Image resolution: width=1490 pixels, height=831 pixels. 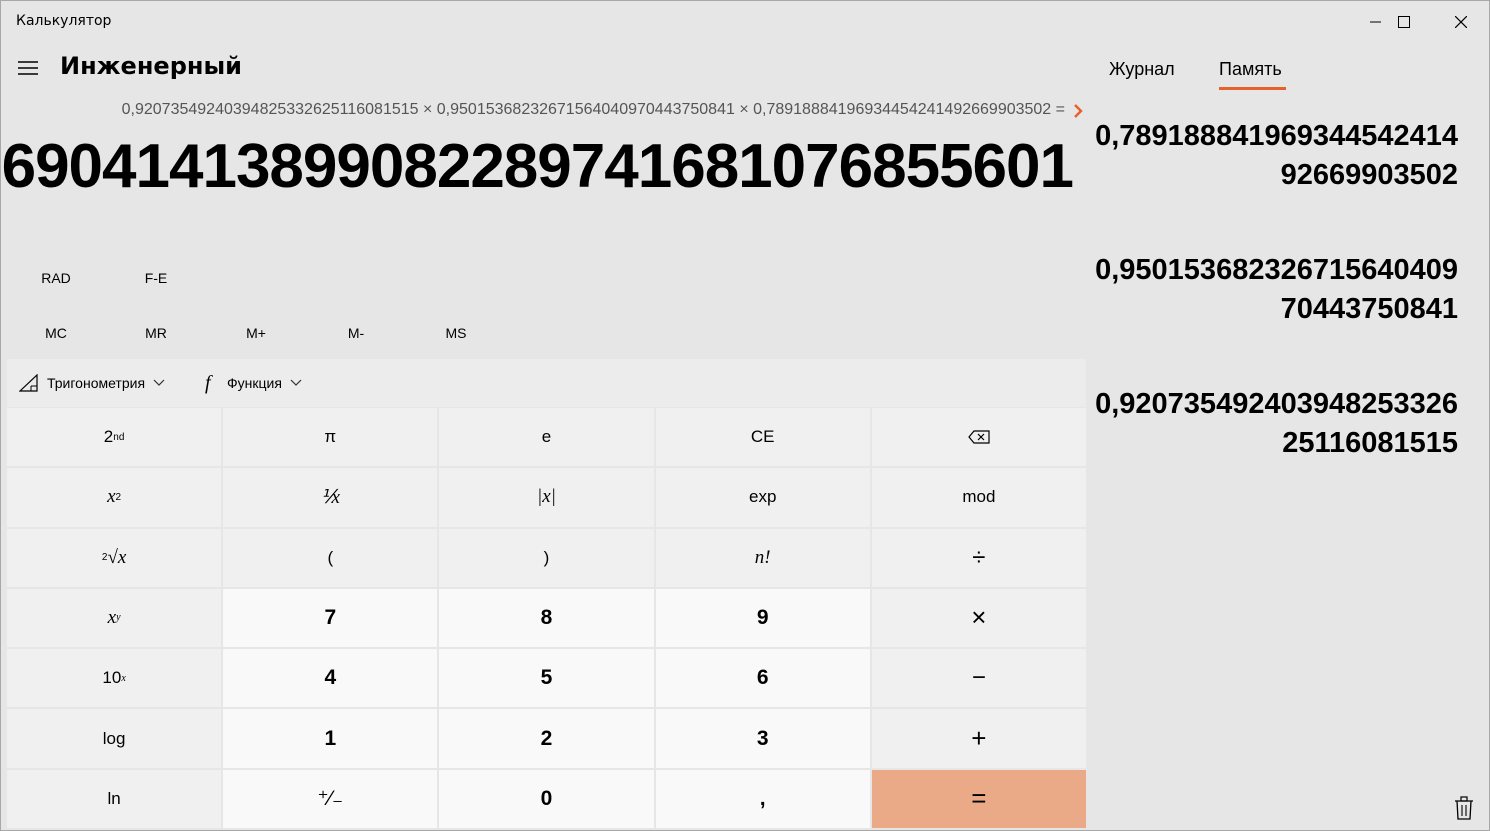 I want to click on factorial-label: n!, so click(x=762, y=557).